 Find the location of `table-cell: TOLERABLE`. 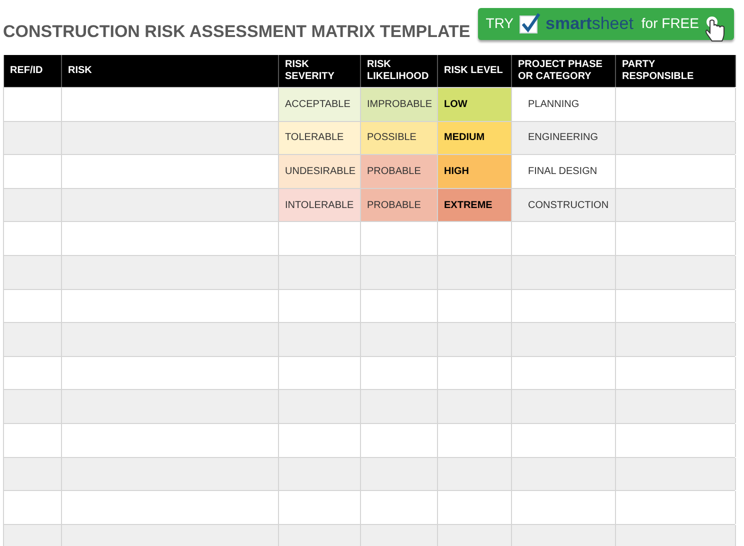

table-cell: TOLERABLE is located at coordinates (320, 138).